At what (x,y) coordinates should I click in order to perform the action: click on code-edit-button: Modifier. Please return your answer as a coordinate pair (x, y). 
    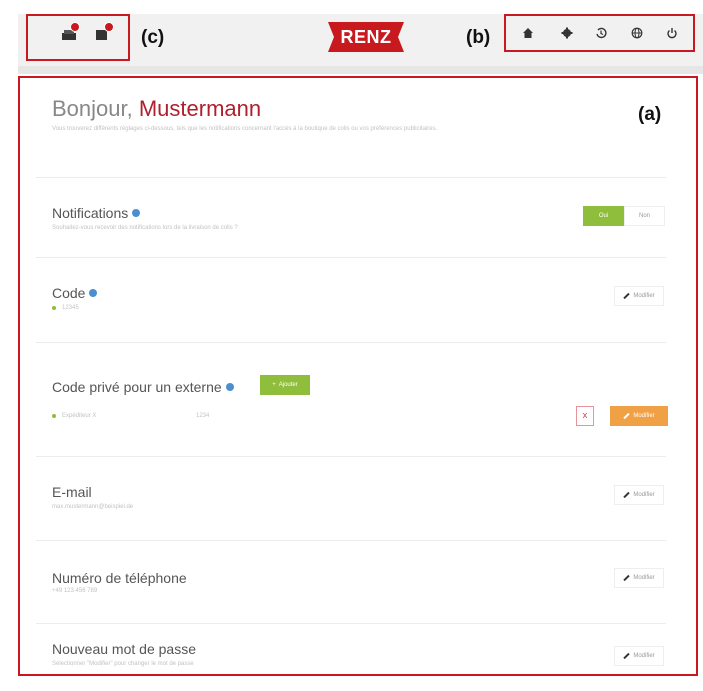
    Looking at the image, I should click on (639, 296).